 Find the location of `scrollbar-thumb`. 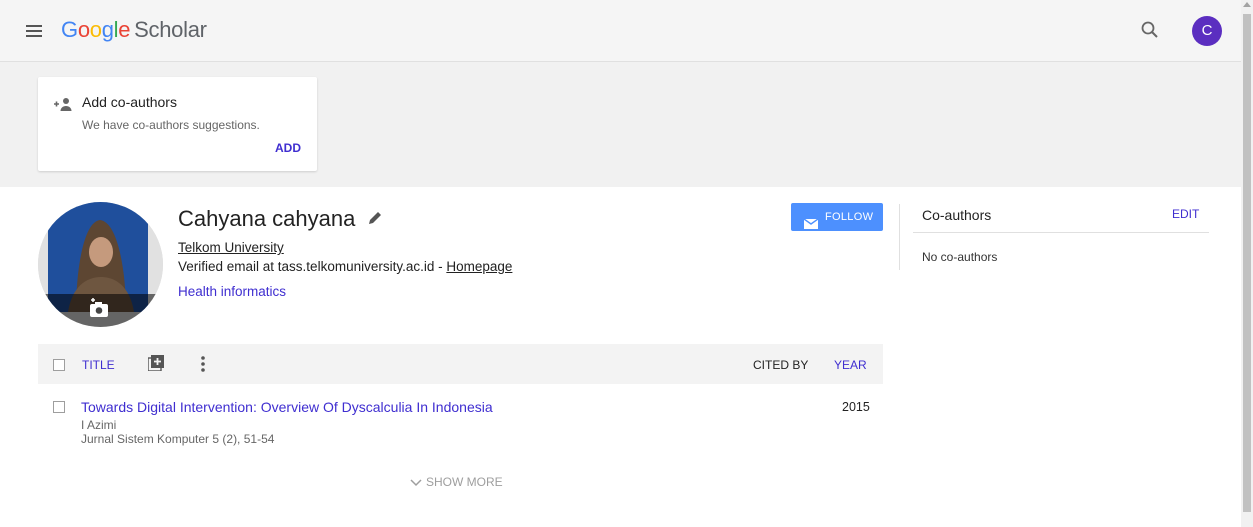

scrollbar-thumb is located at coordinates (1247, 263).